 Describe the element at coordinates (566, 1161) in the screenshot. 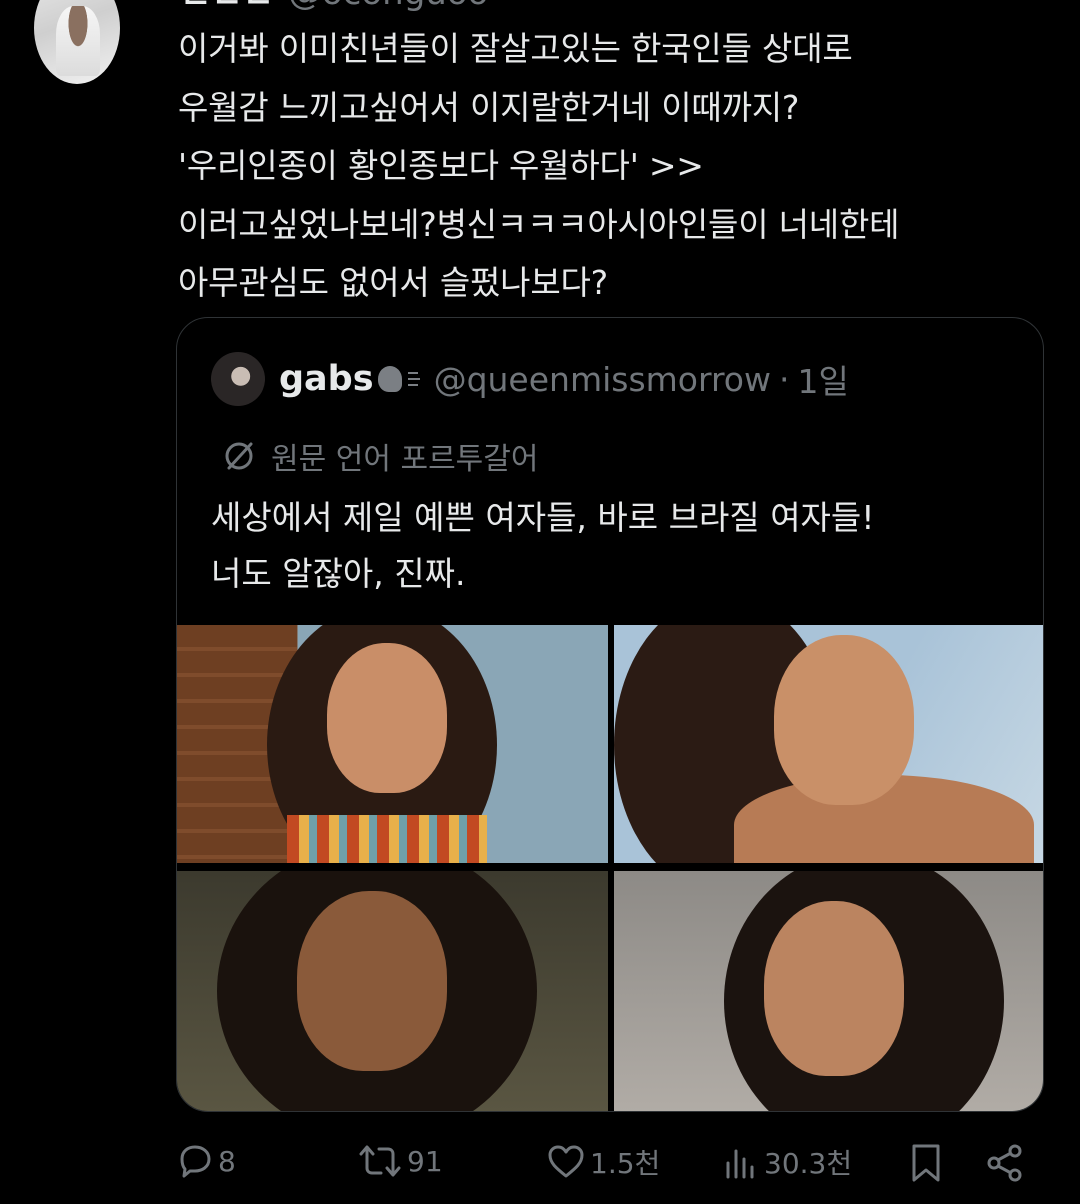

I see `like-icon` at that location.